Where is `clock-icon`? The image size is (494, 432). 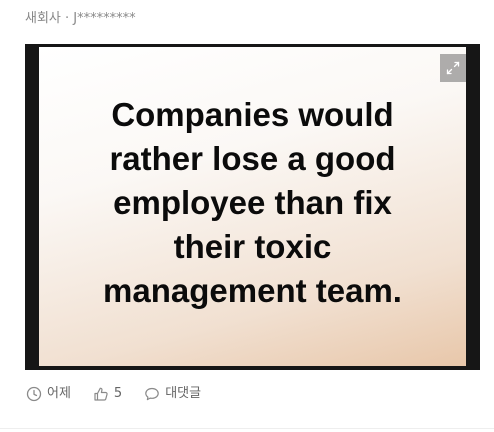
clock-icon is located at coordinates (34, 394).